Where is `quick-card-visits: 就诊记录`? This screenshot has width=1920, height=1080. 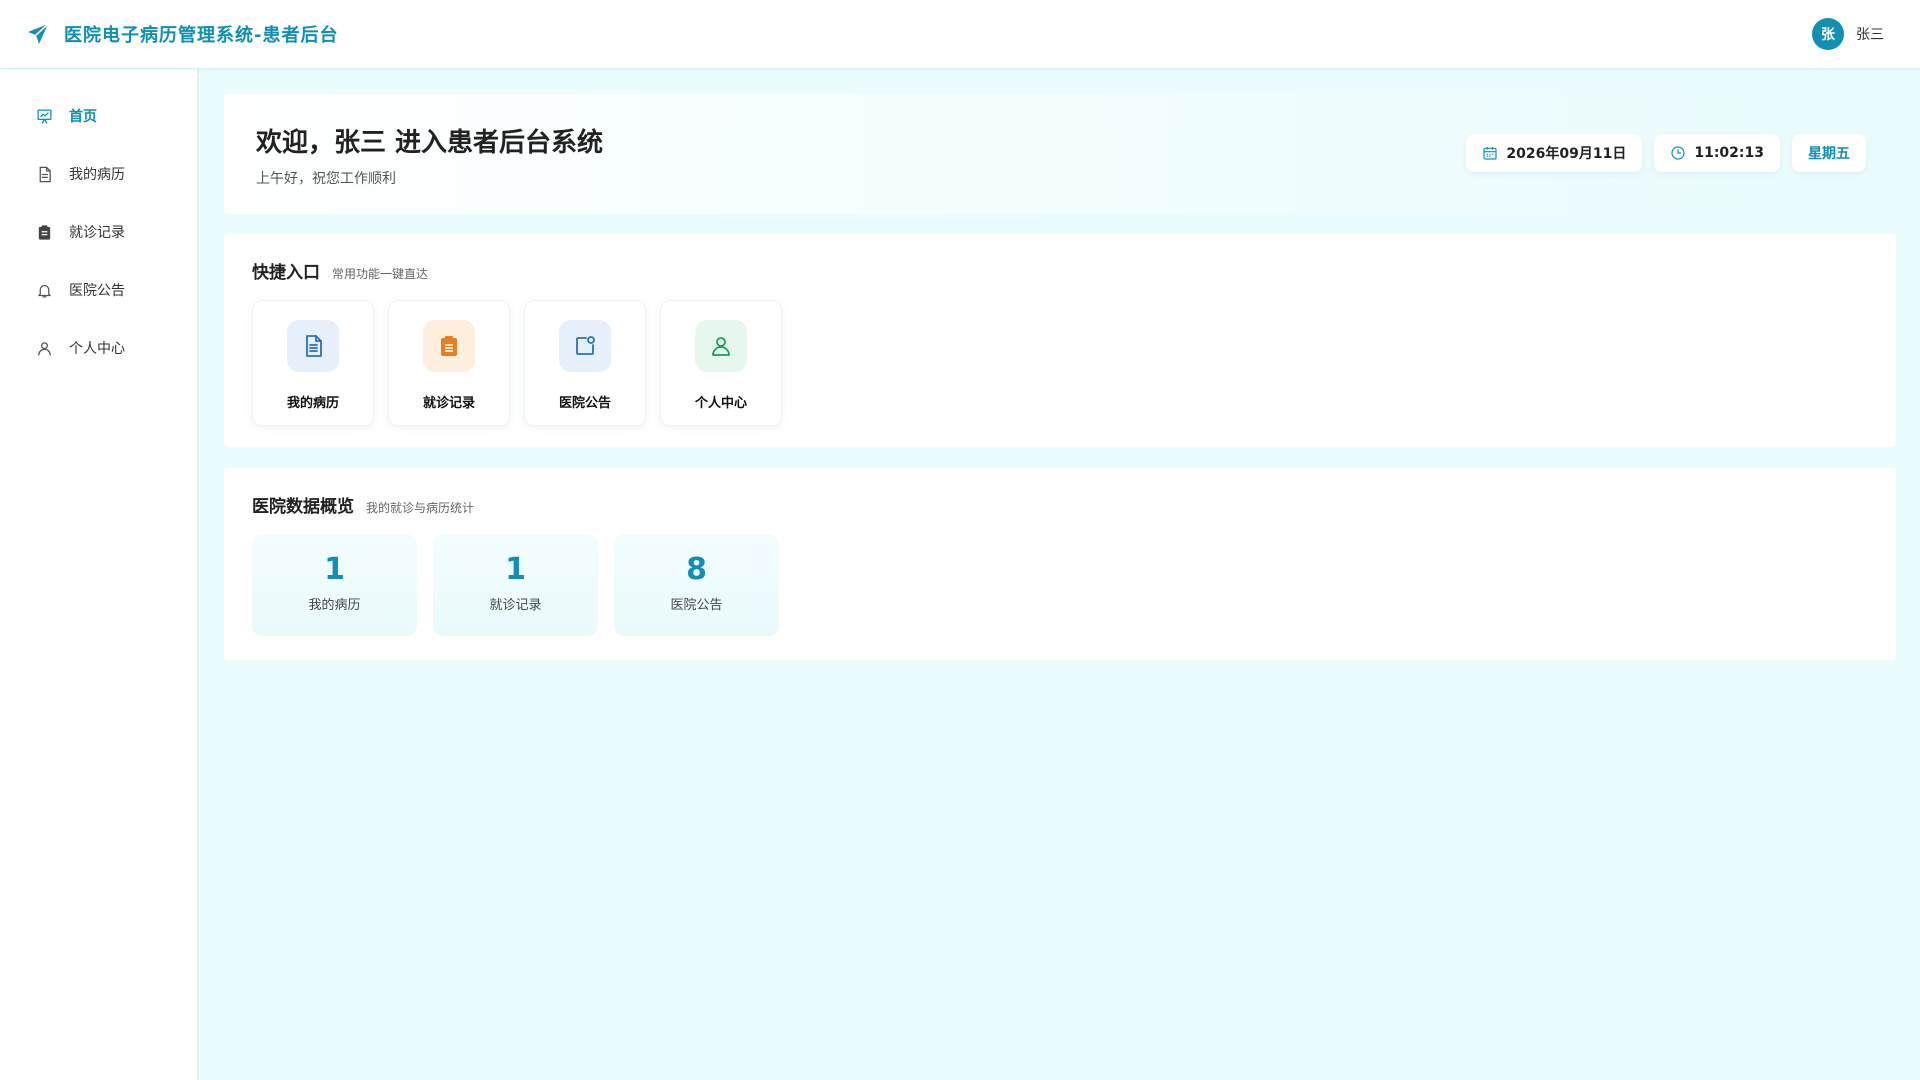 quick-card-visits: 就诊记录 is located at coordinates (449, 363).